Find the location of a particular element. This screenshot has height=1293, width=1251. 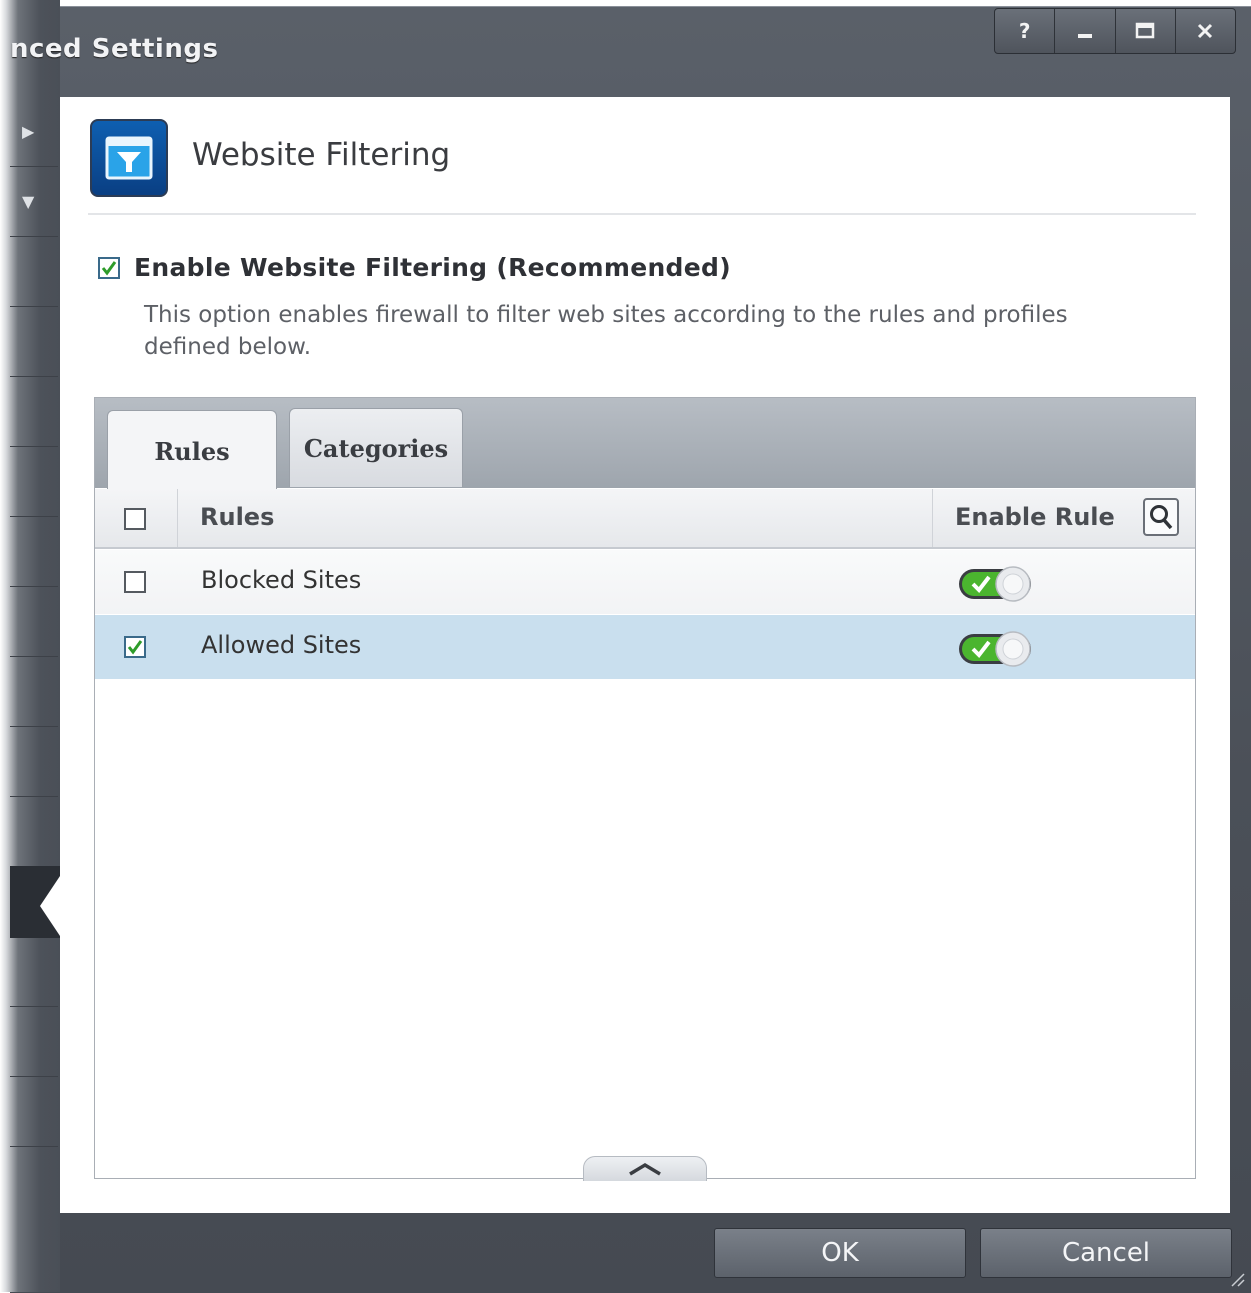

tab-bar: Rules Categories is located at coordinates (645, 444).